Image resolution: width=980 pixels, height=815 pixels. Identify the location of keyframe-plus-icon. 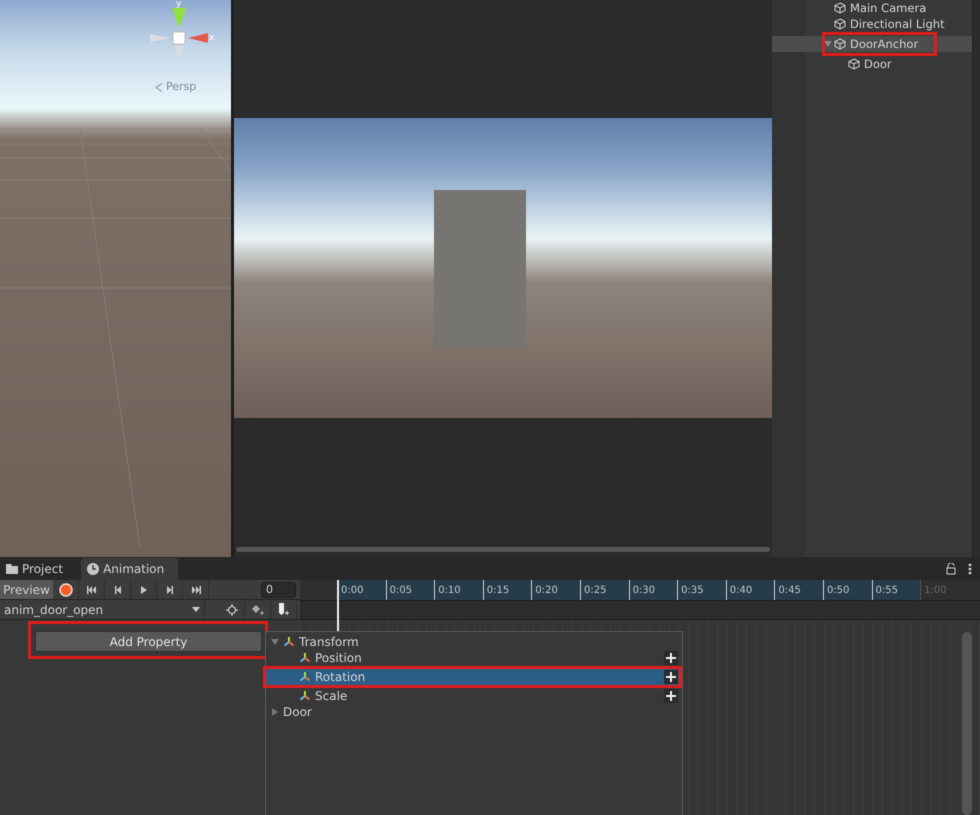
(257, 610).